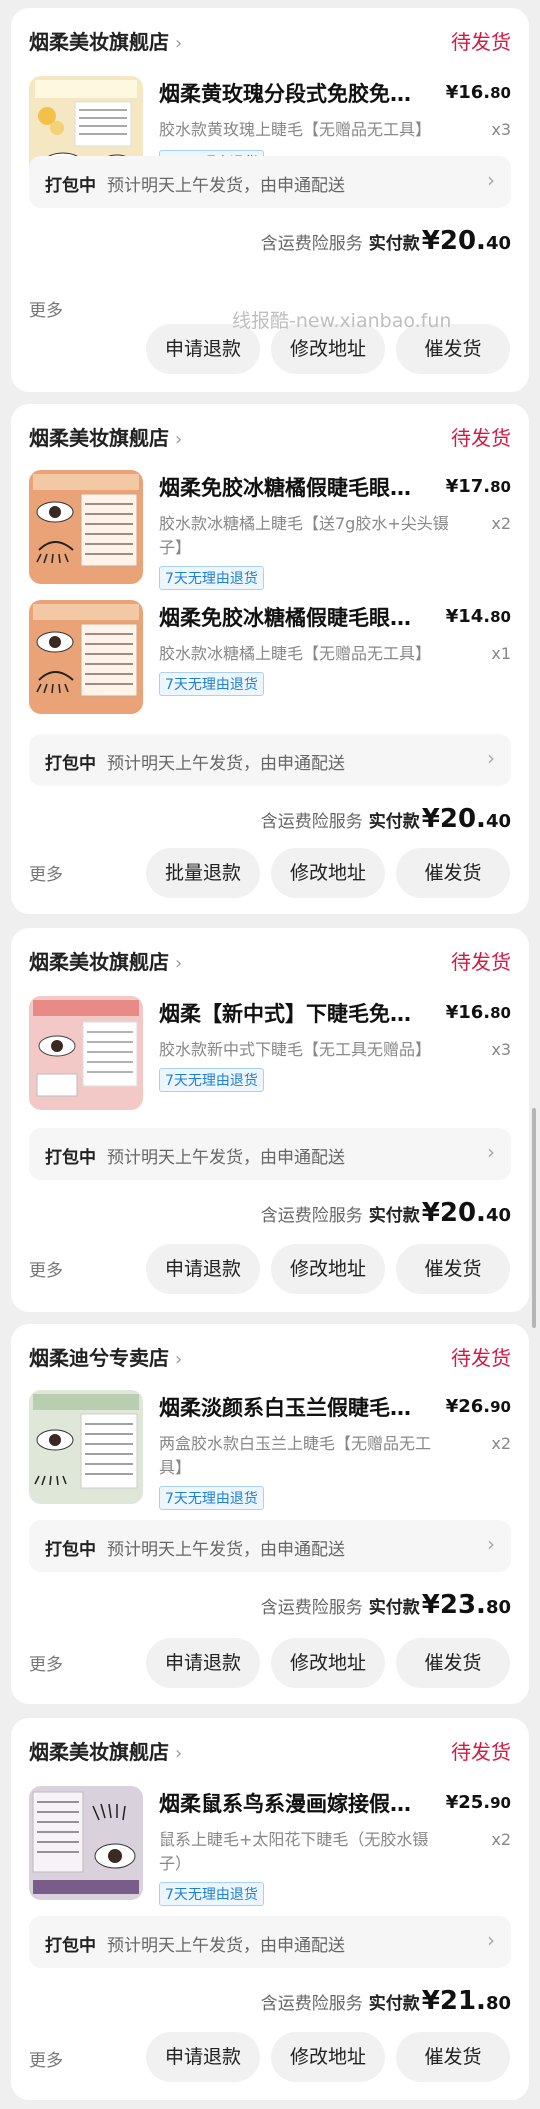  What do you see at coordinates (534, 1218) in the screenshot?
I see `scrollbar` at bounding box center [534, 1218].